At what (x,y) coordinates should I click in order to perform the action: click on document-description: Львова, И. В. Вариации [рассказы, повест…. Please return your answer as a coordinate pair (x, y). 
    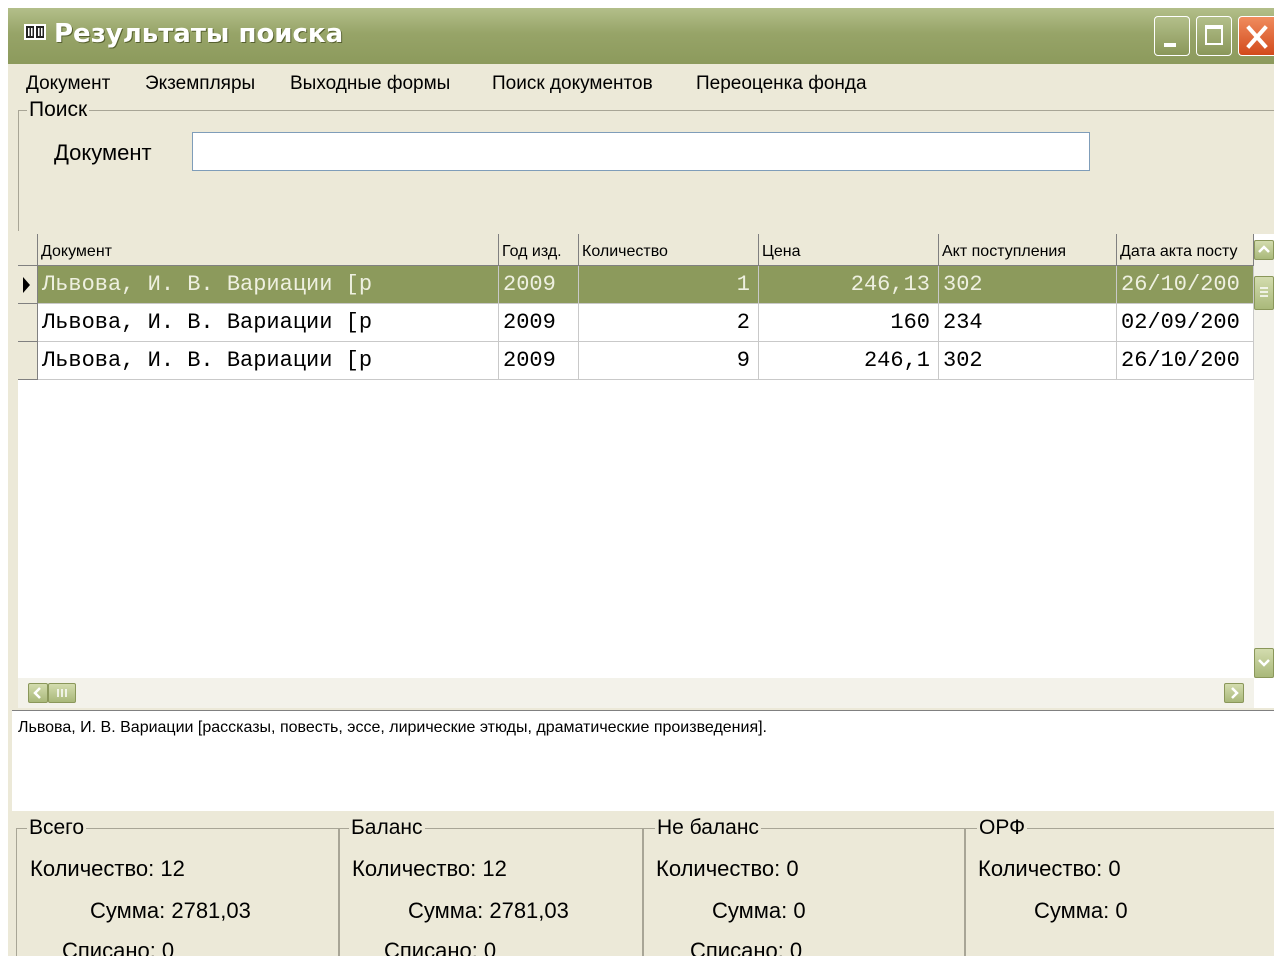
    Looking at the image, I should click on (392, 727).